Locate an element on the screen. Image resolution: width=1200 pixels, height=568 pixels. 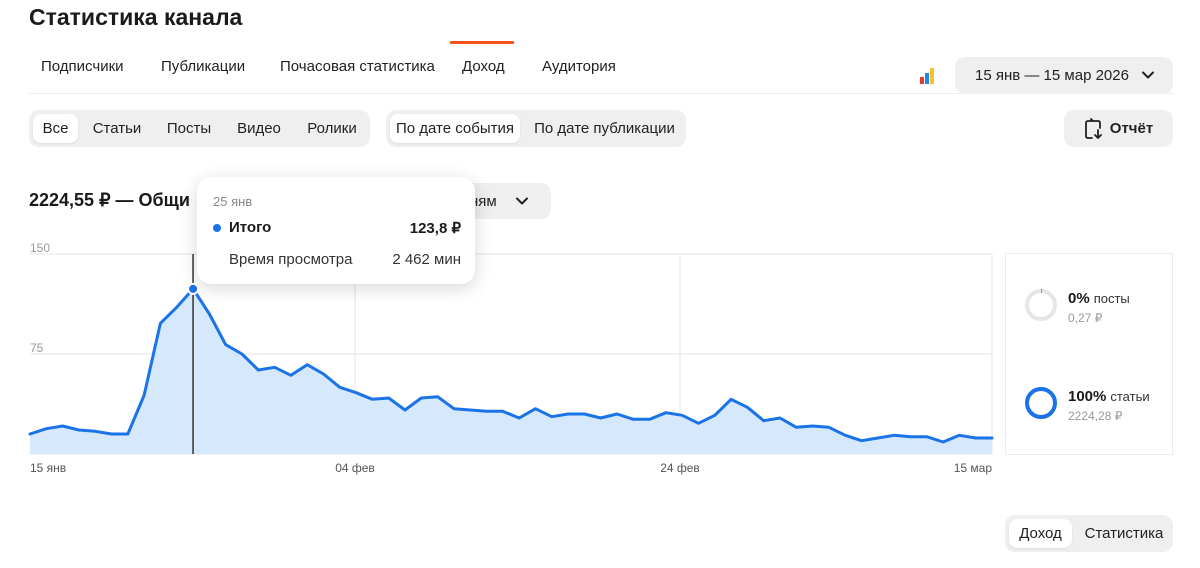
document-download-icon is located at coordinates (1093, 128).